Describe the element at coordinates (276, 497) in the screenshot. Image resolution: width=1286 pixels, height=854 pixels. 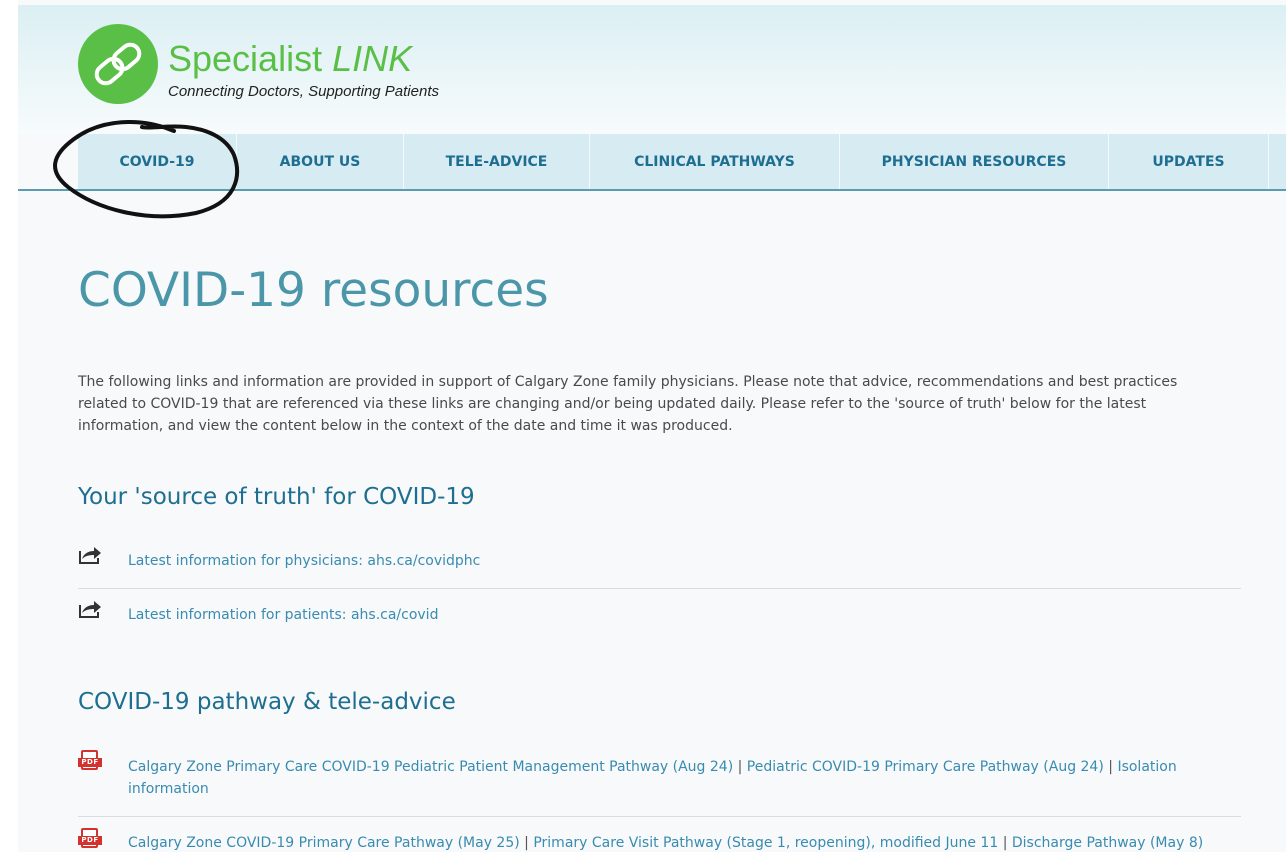
I see `source-of-truth-heading: Your 'source of truth' for COVID-19` at that location.